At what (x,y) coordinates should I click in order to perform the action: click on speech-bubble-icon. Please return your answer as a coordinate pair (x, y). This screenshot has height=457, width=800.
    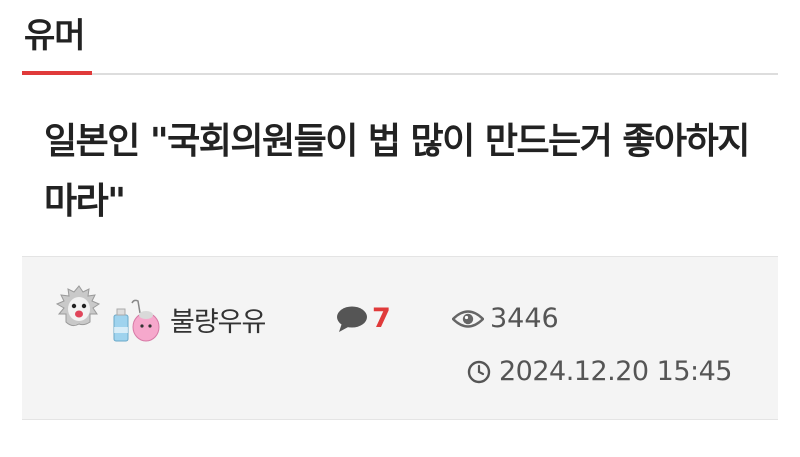
    Looking at the image, I should click on (352, 319).